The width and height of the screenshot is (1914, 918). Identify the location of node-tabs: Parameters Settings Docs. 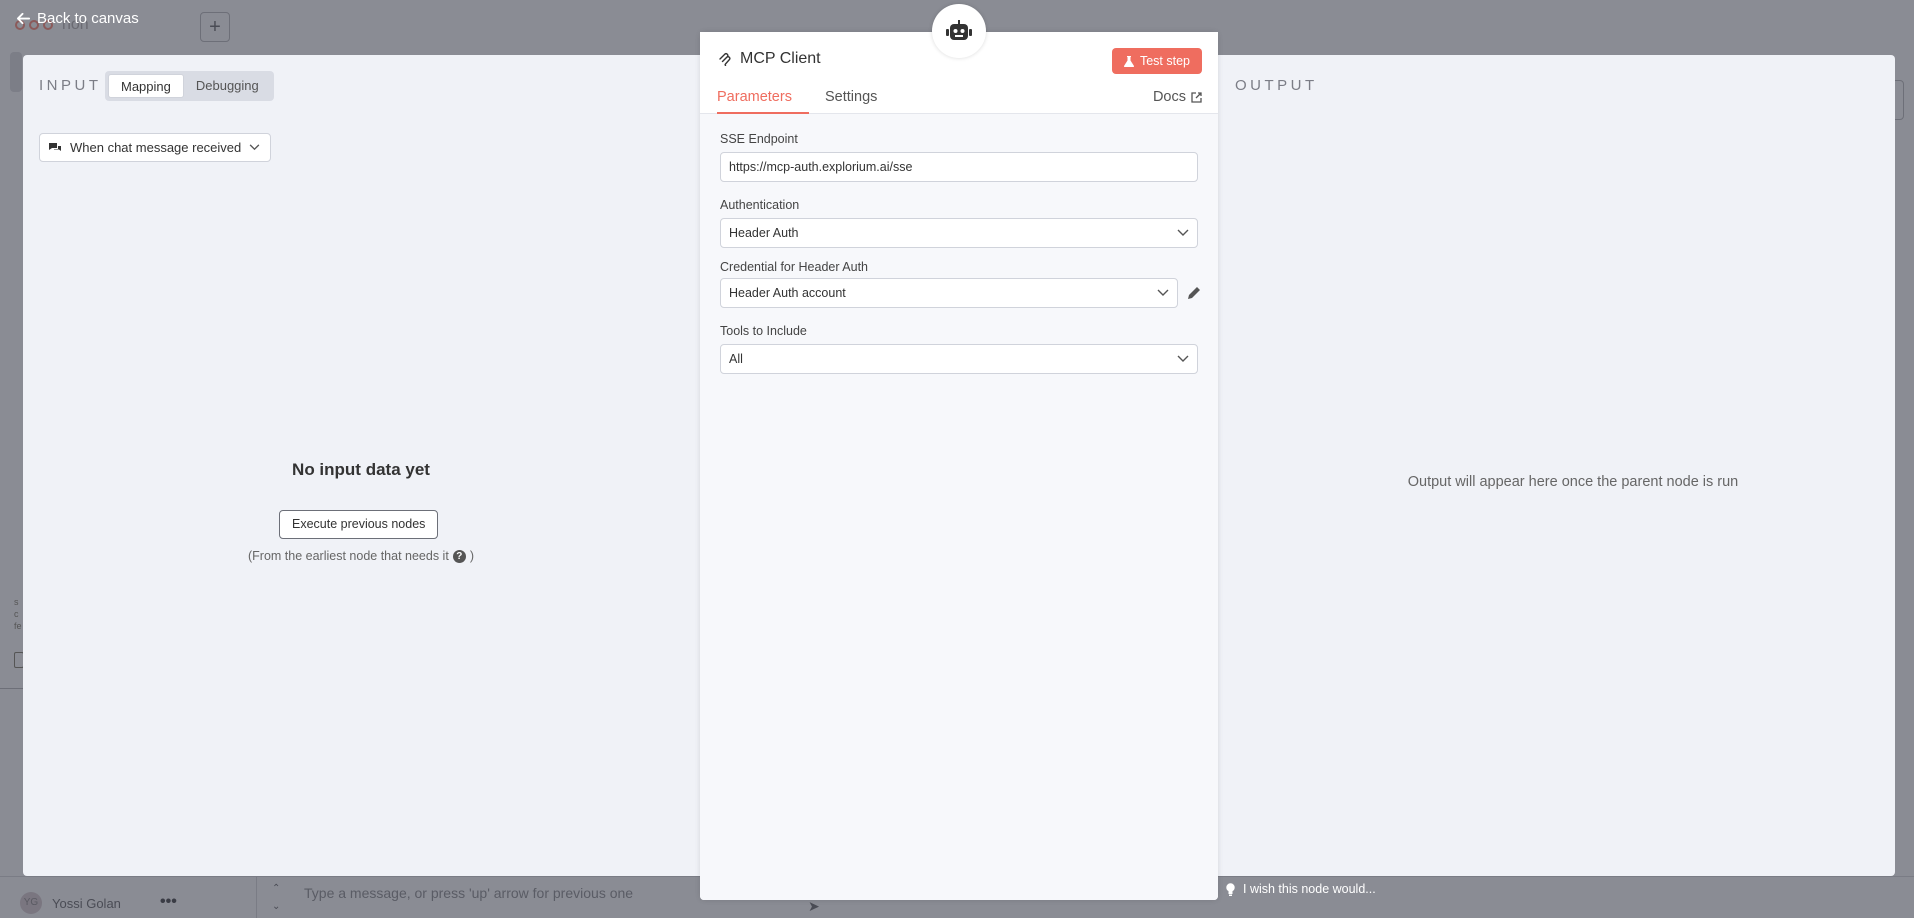
(959, 101).